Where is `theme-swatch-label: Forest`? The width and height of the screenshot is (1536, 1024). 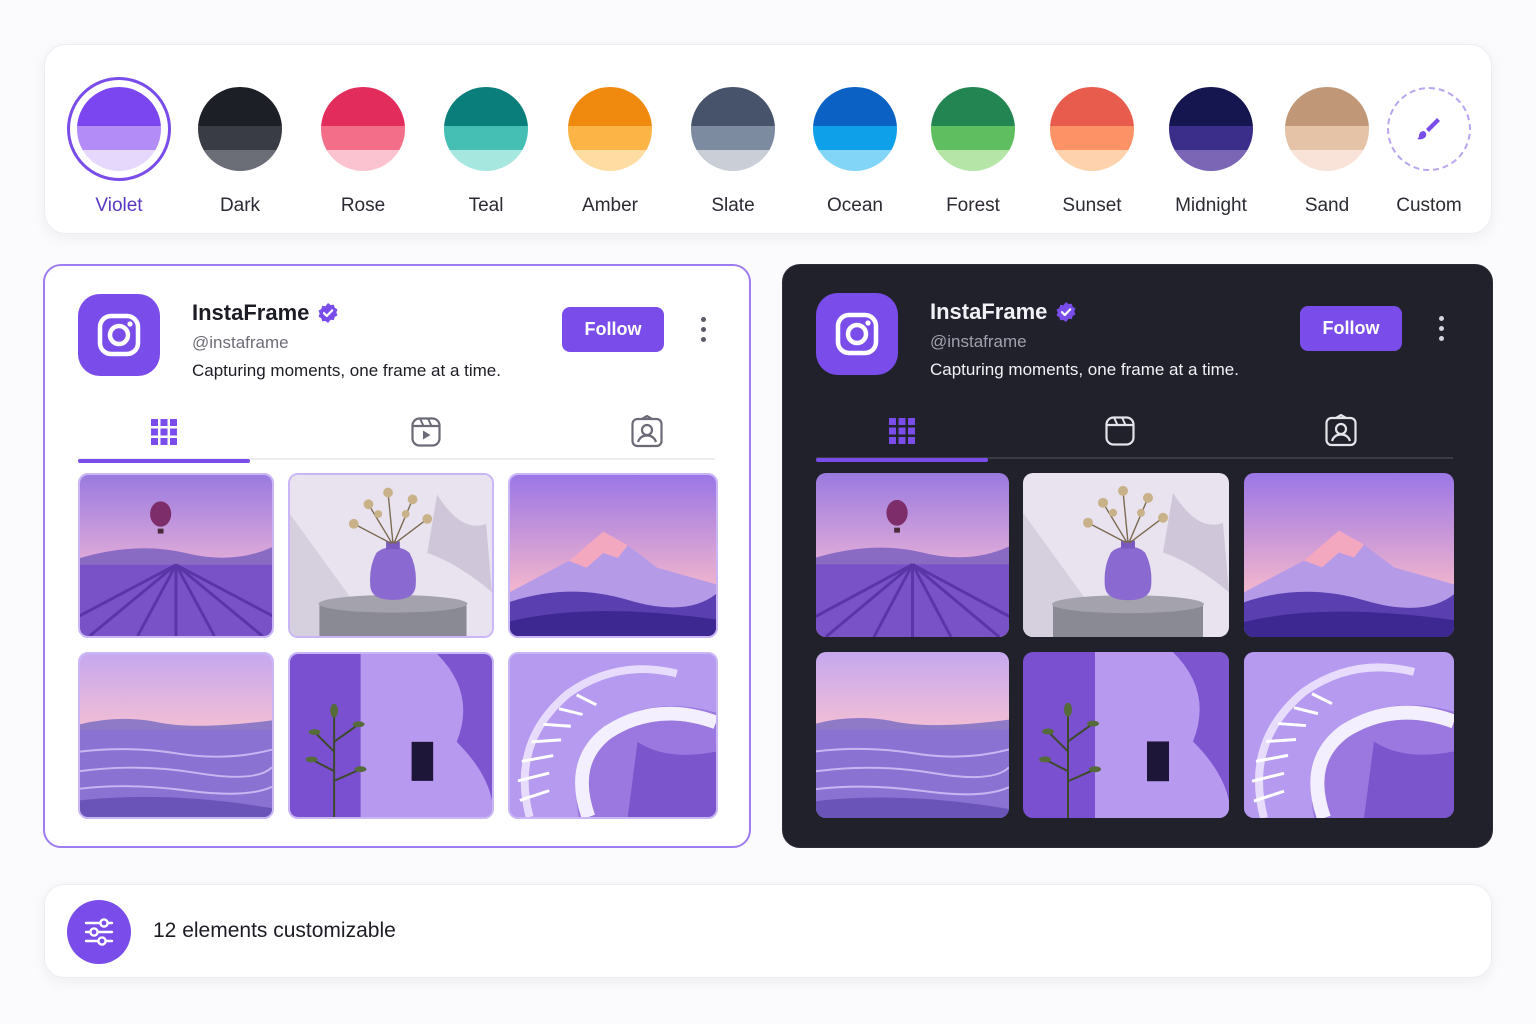 theme-swatch-label: Forest is located at coordinates (973, 205).